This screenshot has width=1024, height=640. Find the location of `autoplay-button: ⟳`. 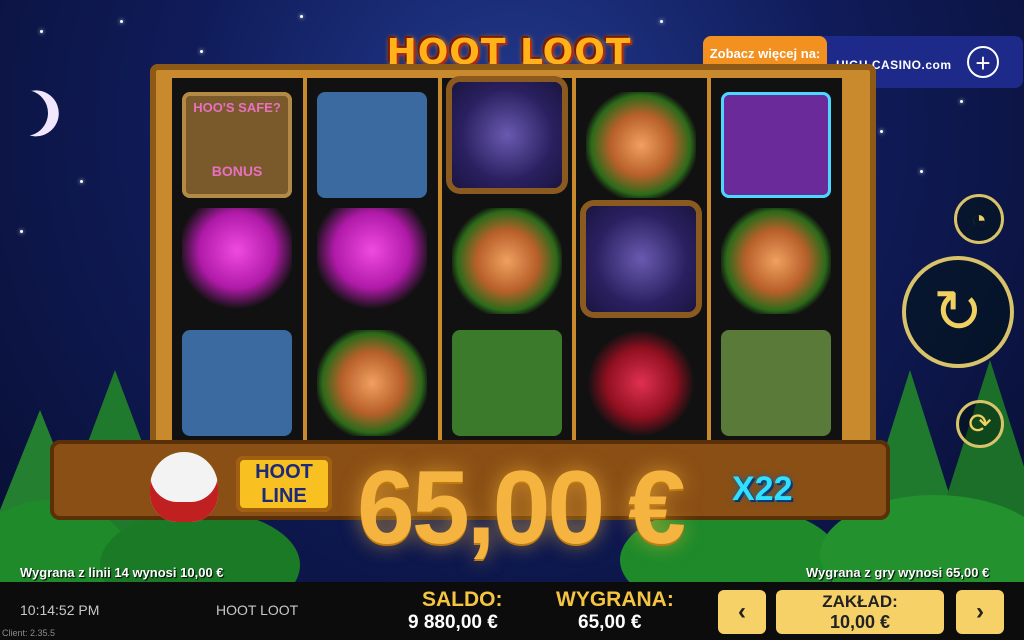

autoplay-button: ⟳ is located at coordinates (980, 424).